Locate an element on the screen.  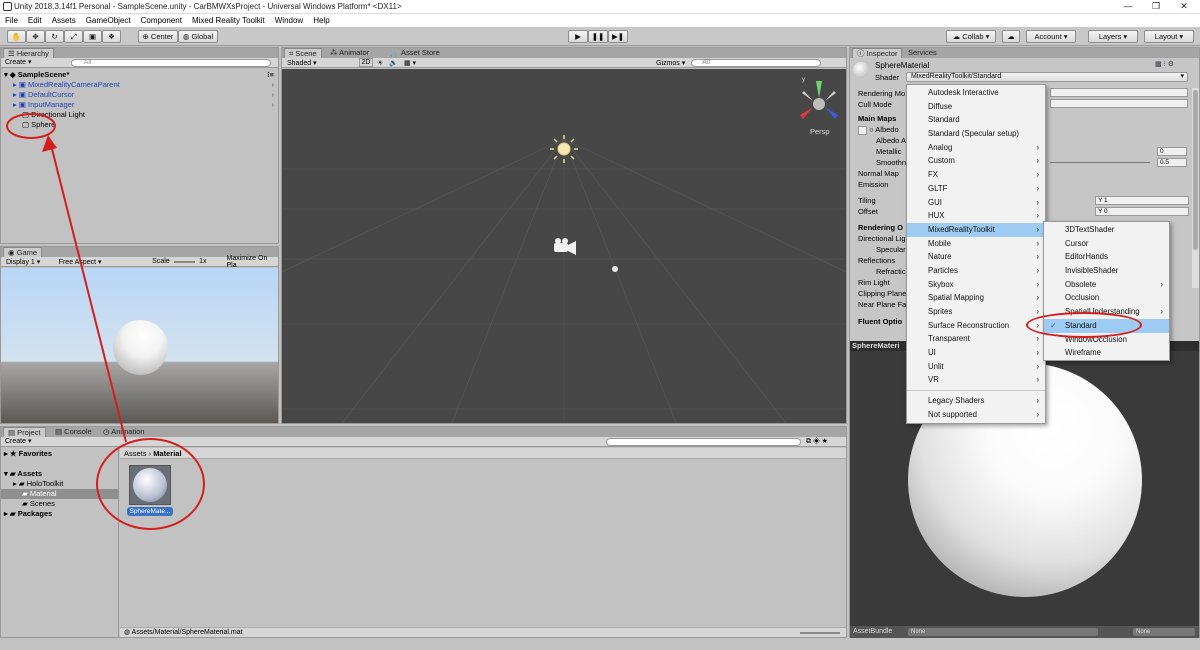
assetbundle-variant-dropdown: None is located at coordinates (1164, 632).